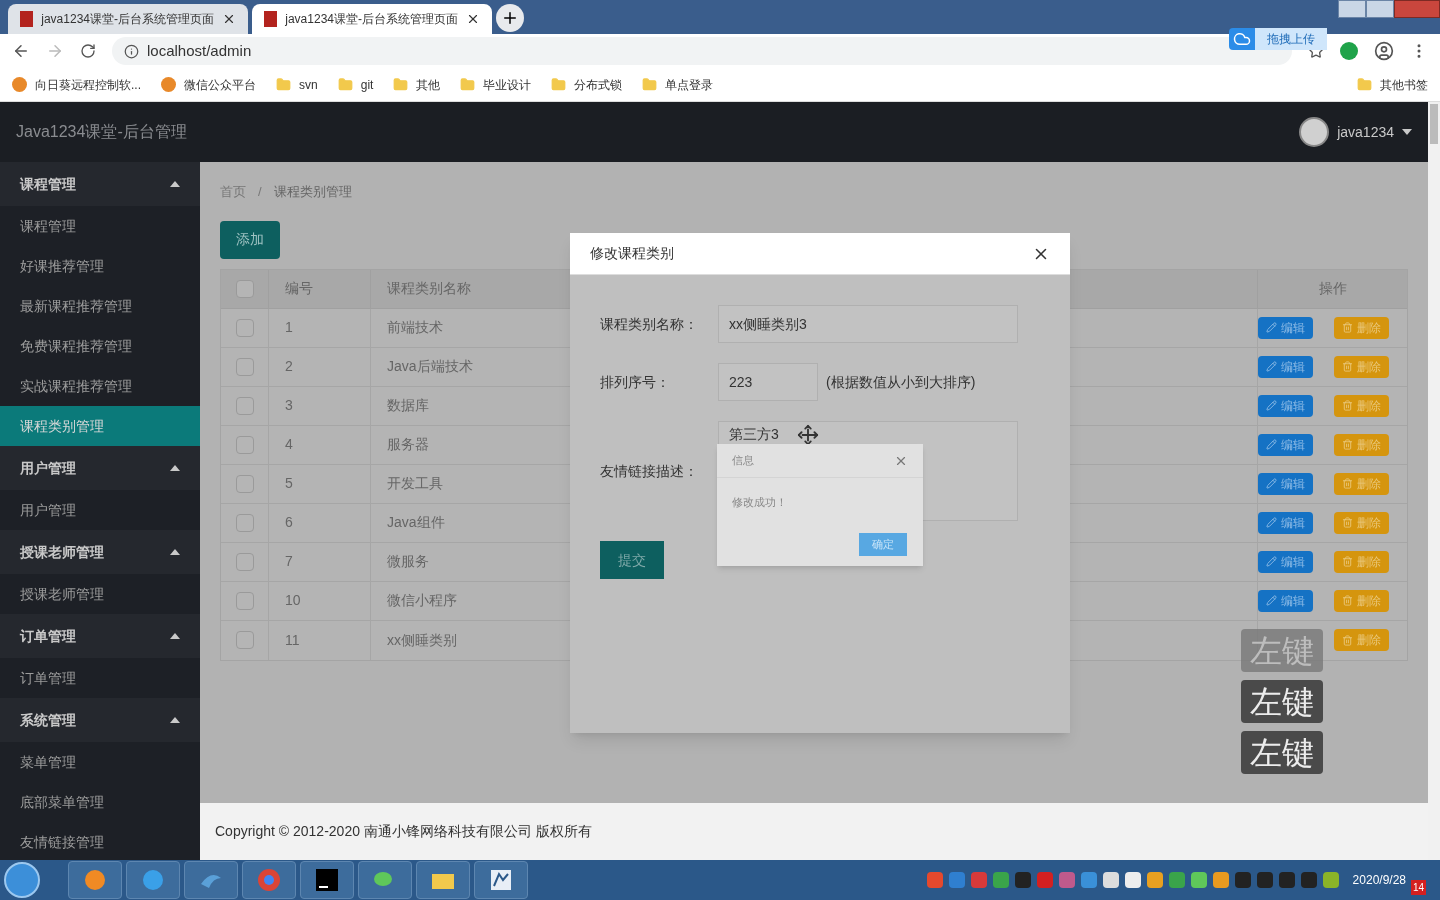 This screenshot has height=900, width=1440. Describe the element at coordinates (289, 405) in the screenshot. I see `table-cell-text: 3` at that location.